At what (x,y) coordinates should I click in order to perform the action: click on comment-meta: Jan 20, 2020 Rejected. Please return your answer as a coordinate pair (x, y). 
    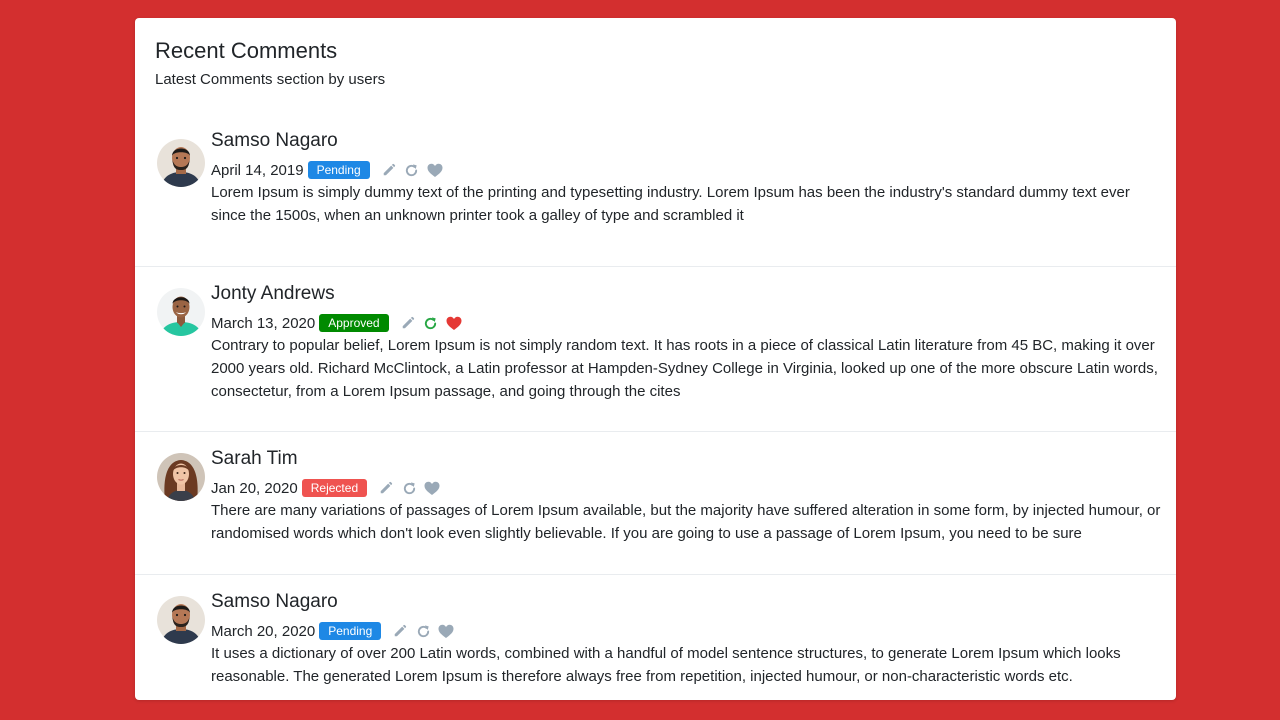
    Looking at the image, I should click on (687, 488).